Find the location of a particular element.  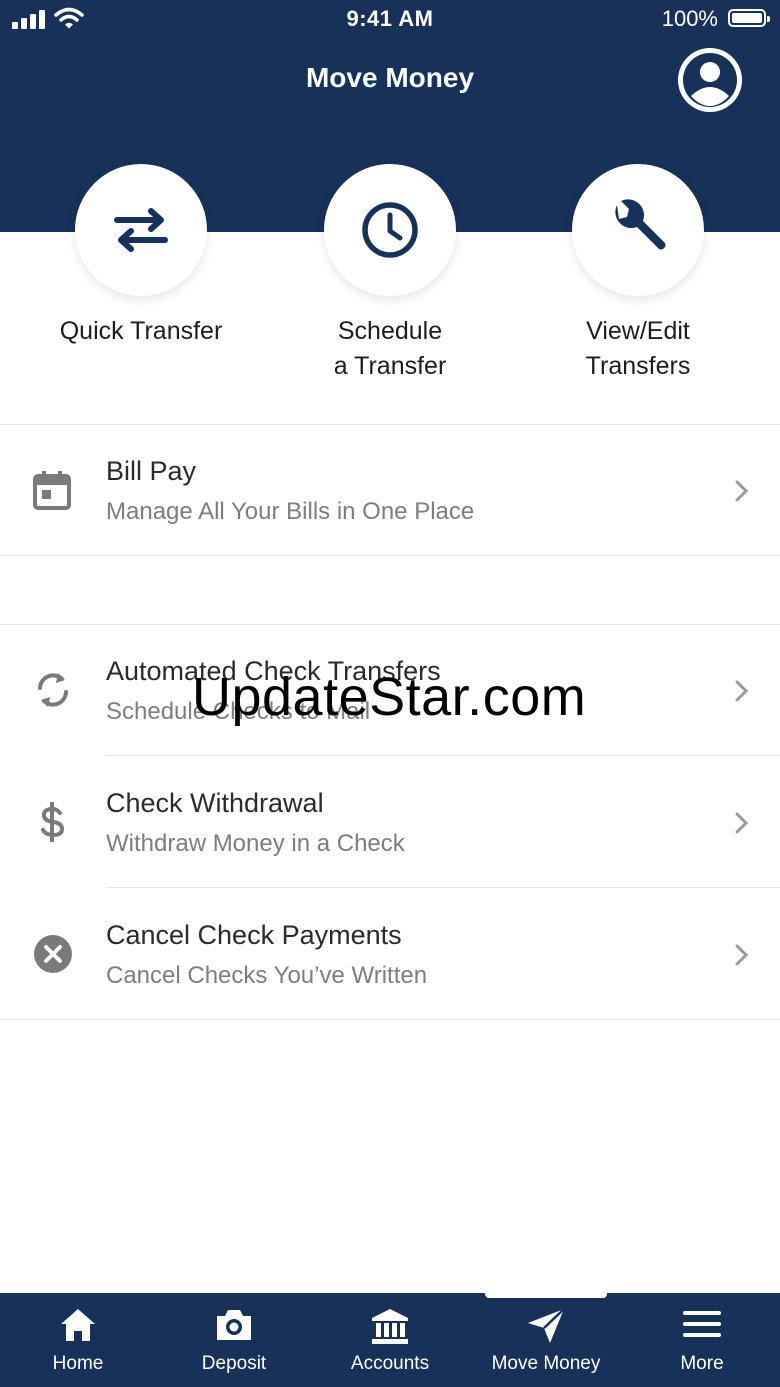

tab-label: Deposit is located at coordinates (234, 1363).